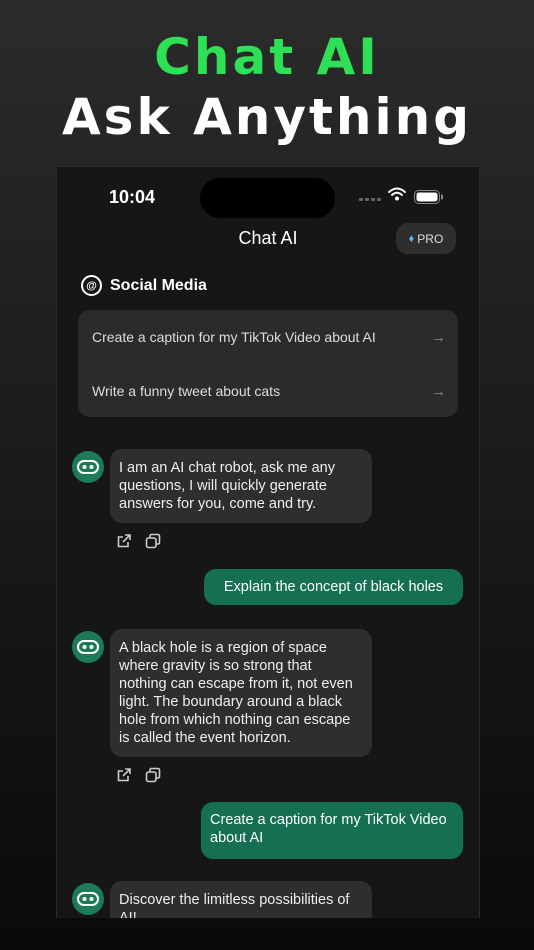 This screenshot has height=950, width=534. I want to click on status-time: 10:04, so click(132, 197).